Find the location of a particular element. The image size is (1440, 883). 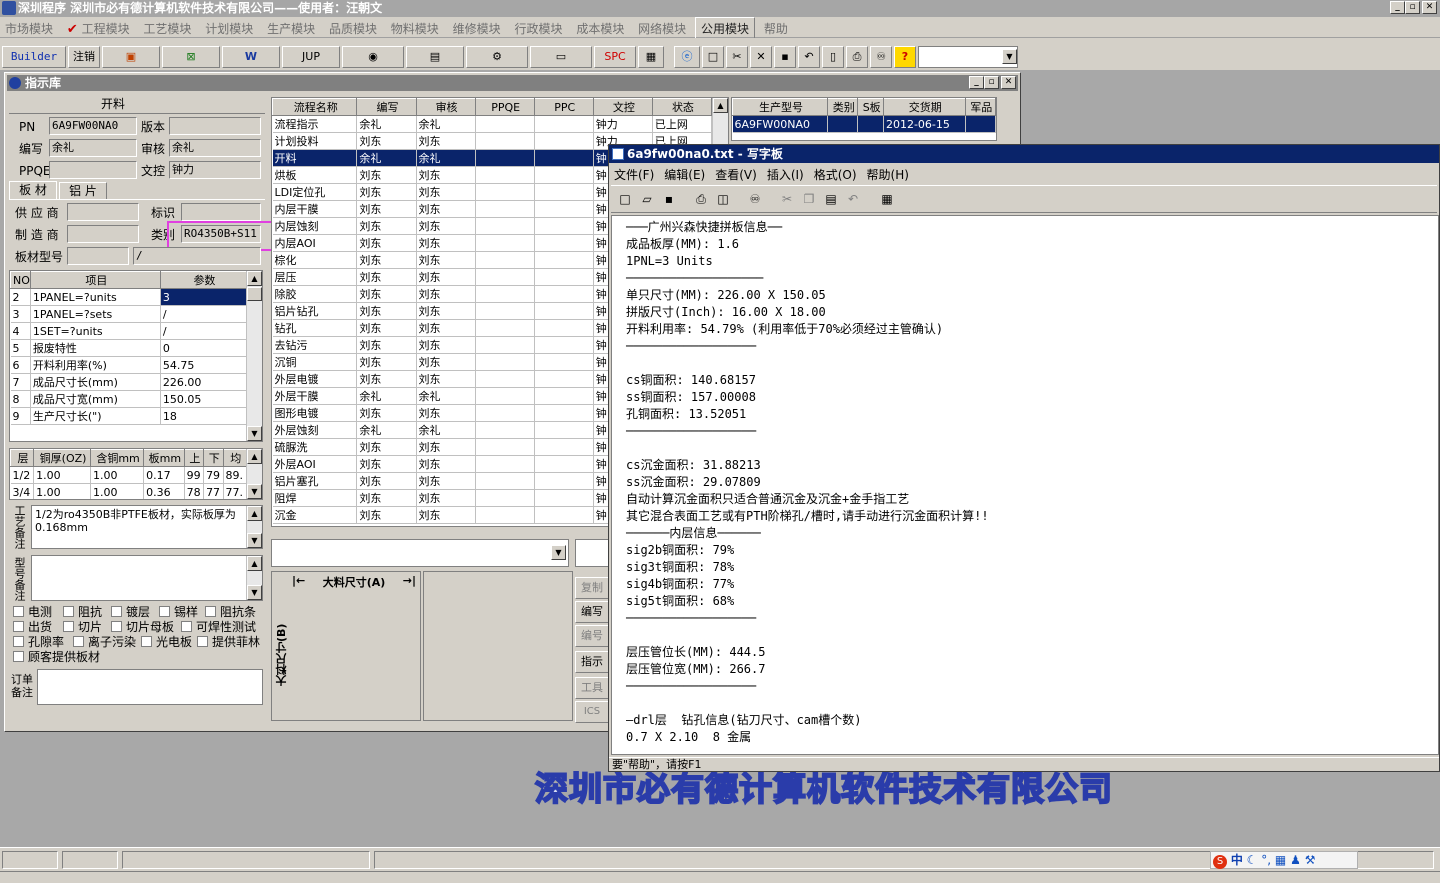

type-note-scrollbar: ▲ ▼ is located at coordinates (254, 578).